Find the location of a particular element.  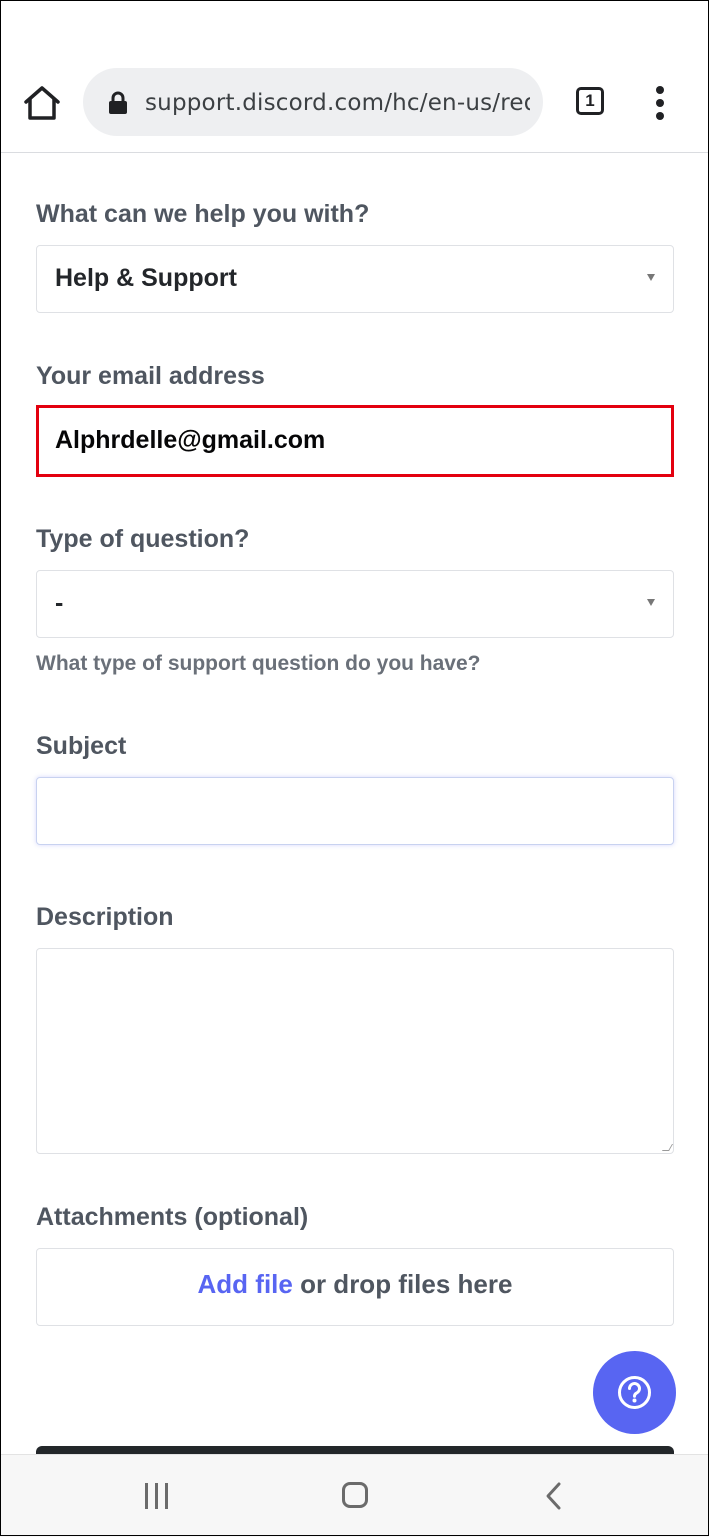

dropzone-text: Add file or drop files here is located at coordinates (355, 1284).